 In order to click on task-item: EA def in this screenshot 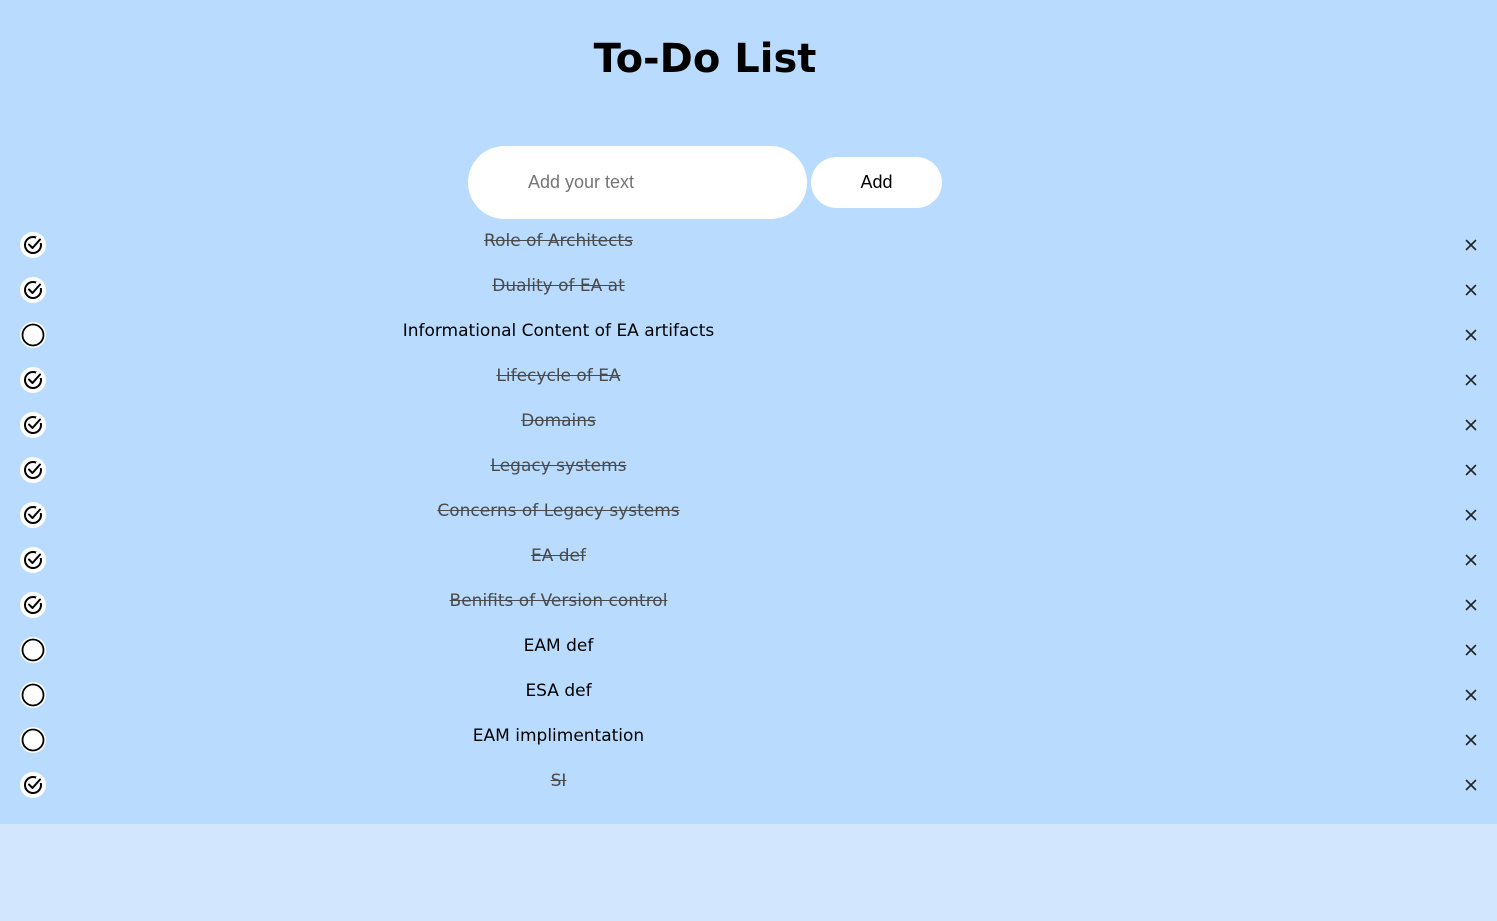, I will do `click(748, 559)`.